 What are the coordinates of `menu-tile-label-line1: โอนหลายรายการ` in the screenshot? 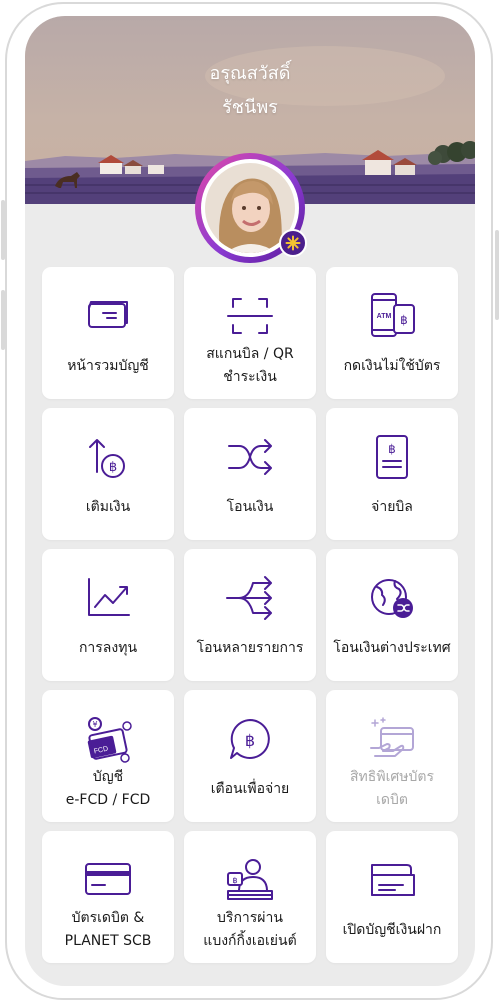 It's located at (250, 648).